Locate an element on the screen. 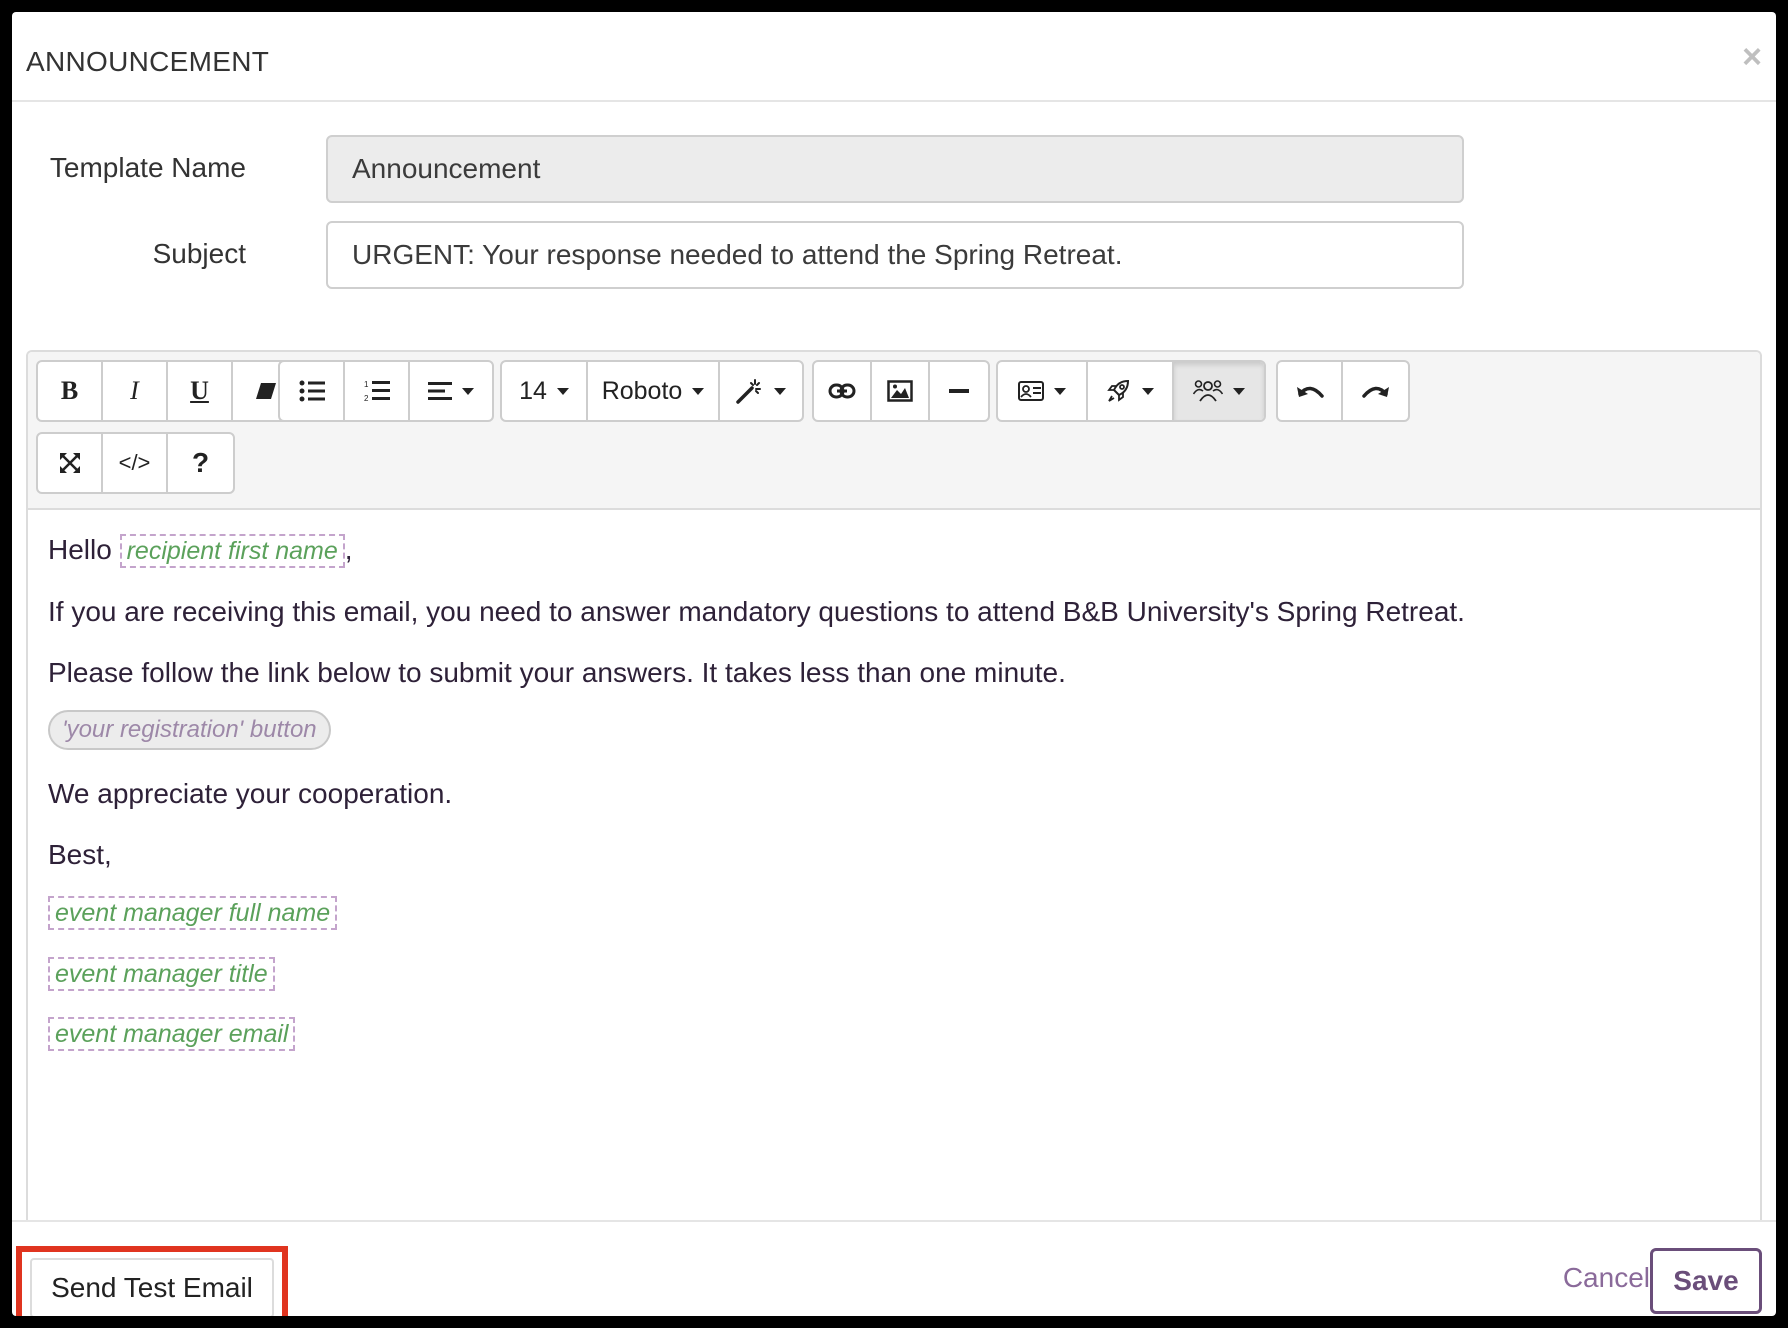  view-button-group: </> ? is located at coordinates (135, 463).